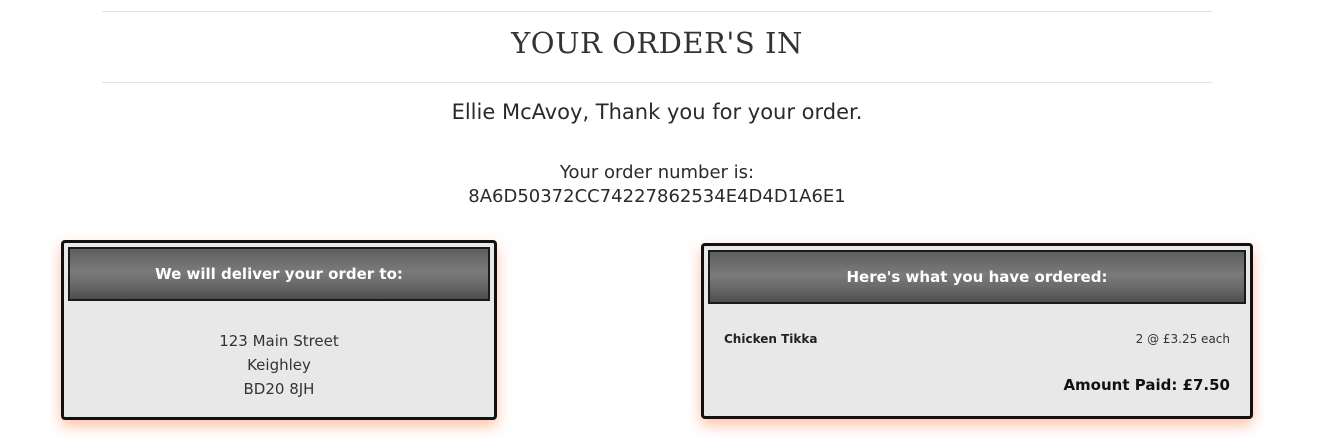  I want to click on address-line-street: 123 Main Street, so click(279, 341).